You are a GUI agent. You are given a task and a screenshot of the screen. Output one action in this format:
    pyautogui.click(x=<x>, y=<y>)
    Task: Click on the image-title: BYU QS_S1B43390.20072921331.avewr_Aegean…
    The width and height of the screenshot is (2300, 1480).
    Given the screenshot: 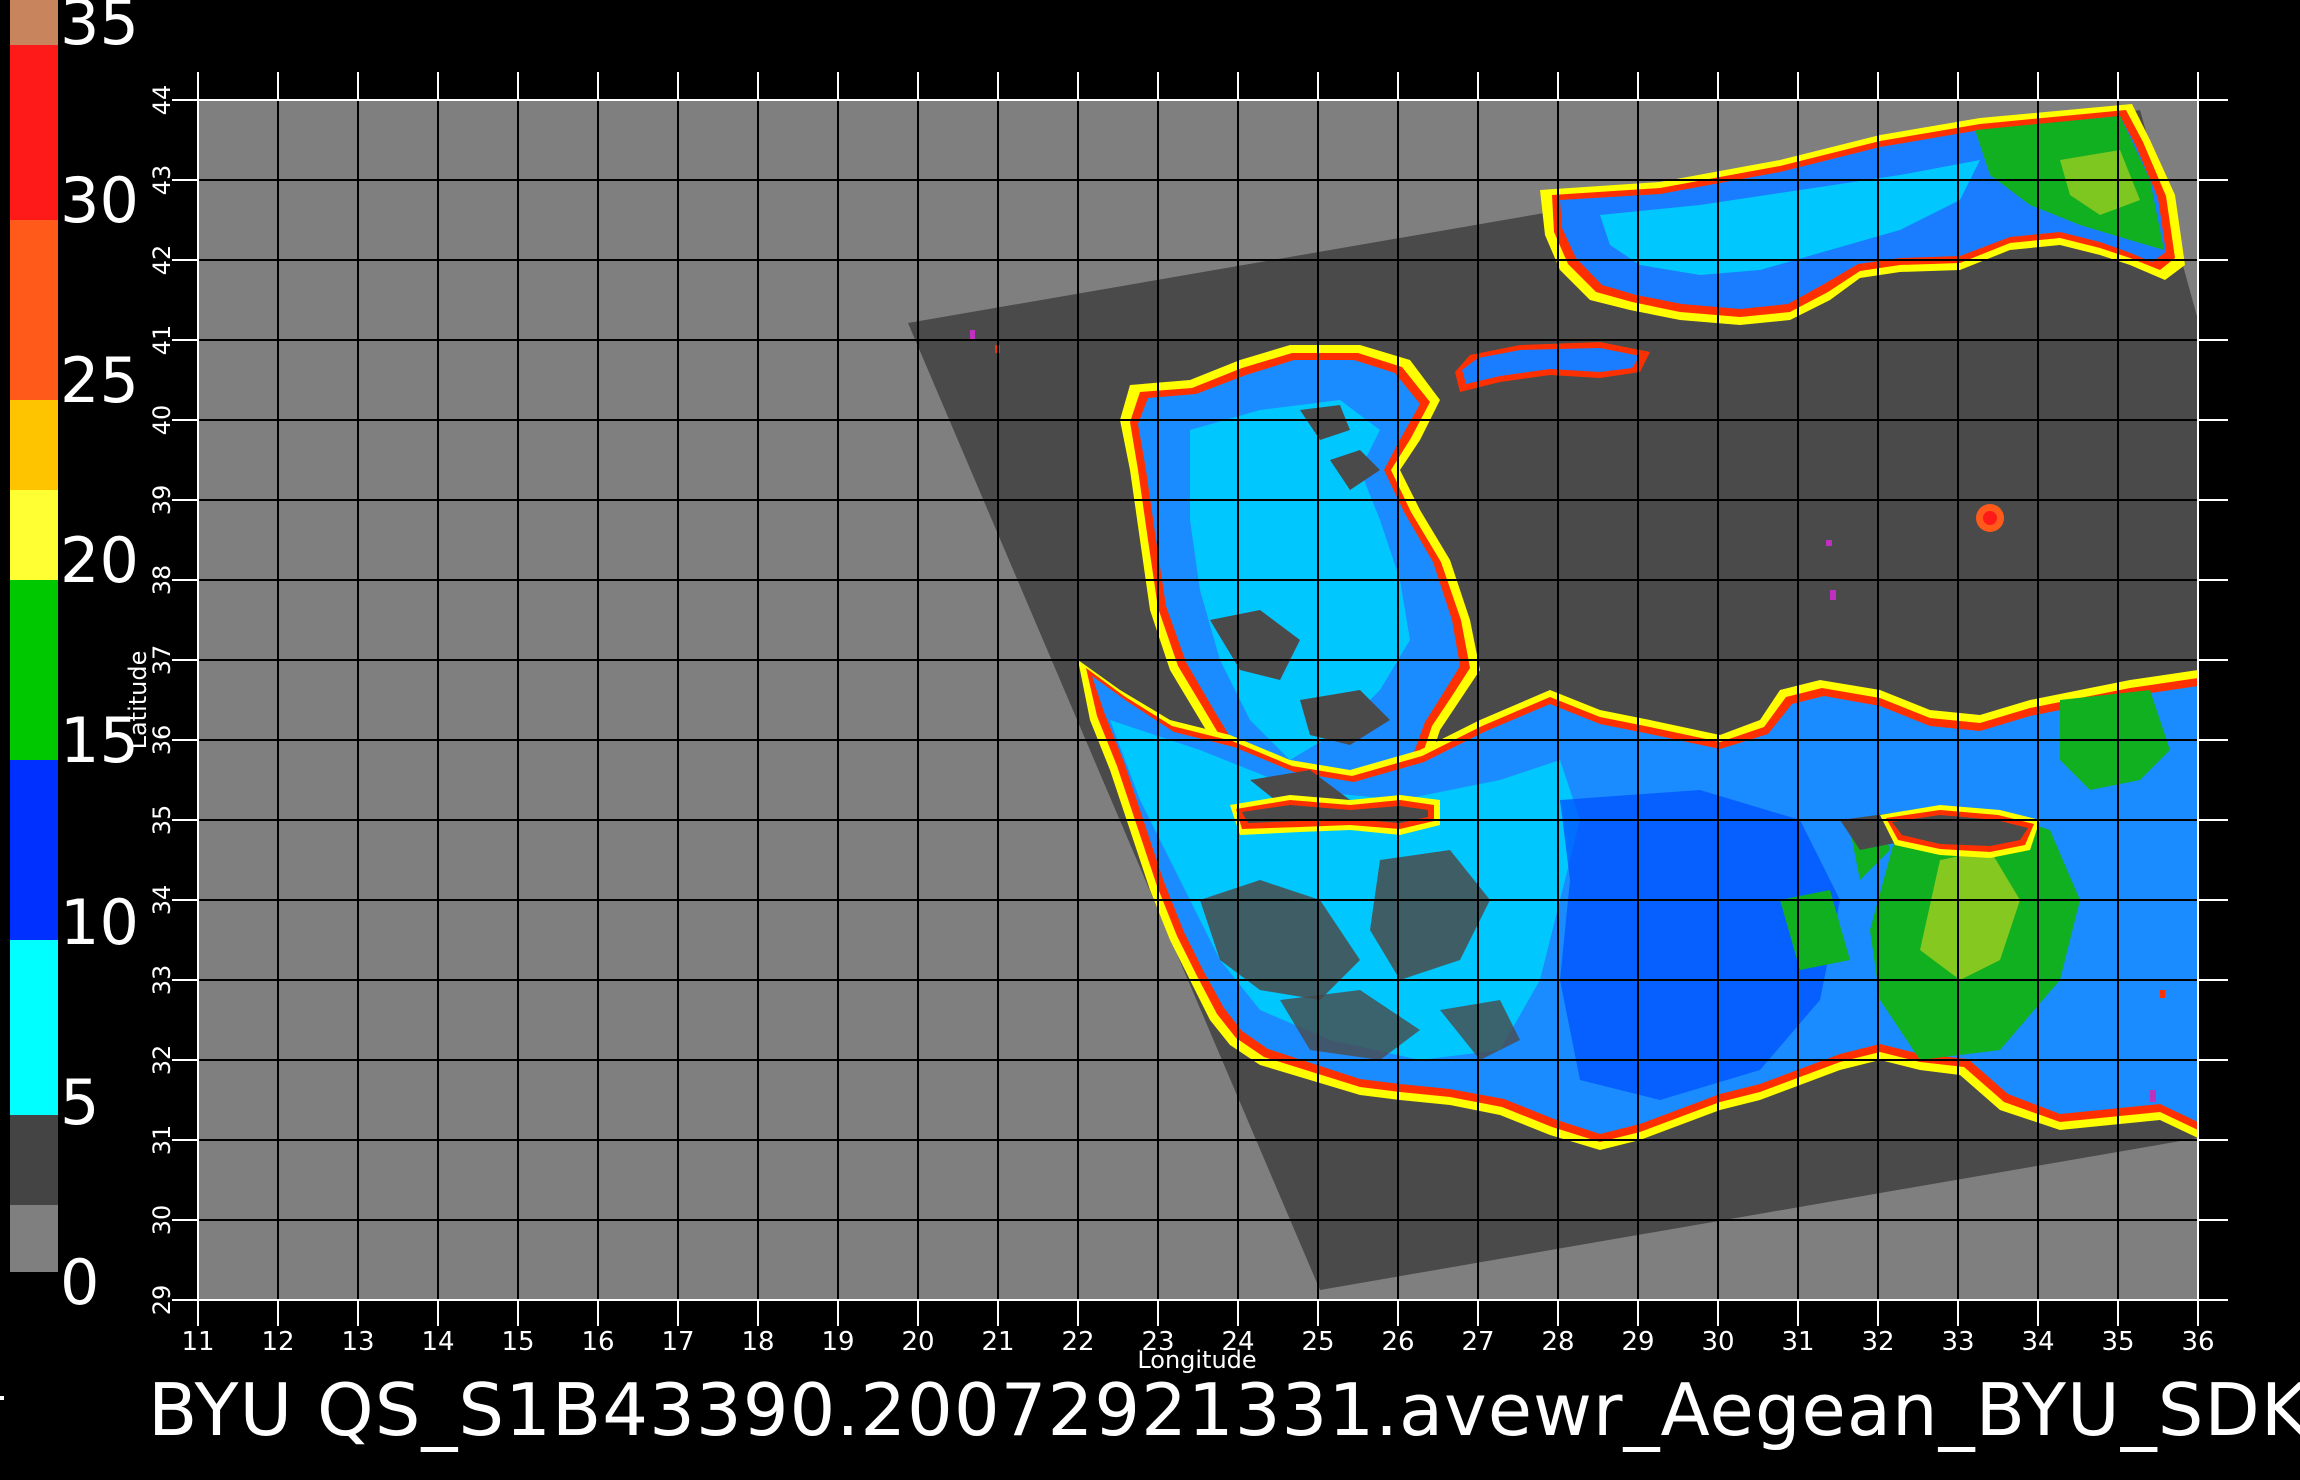 What is the action you would take?
    pyautogui.click(x=1224, y=1410)
    